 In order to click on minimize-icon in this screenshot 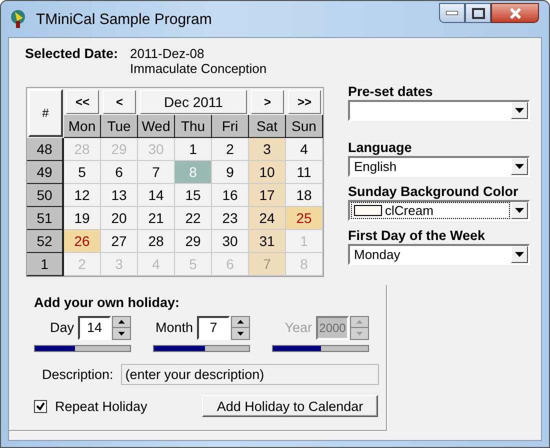, I will do `click(452, 13)`.